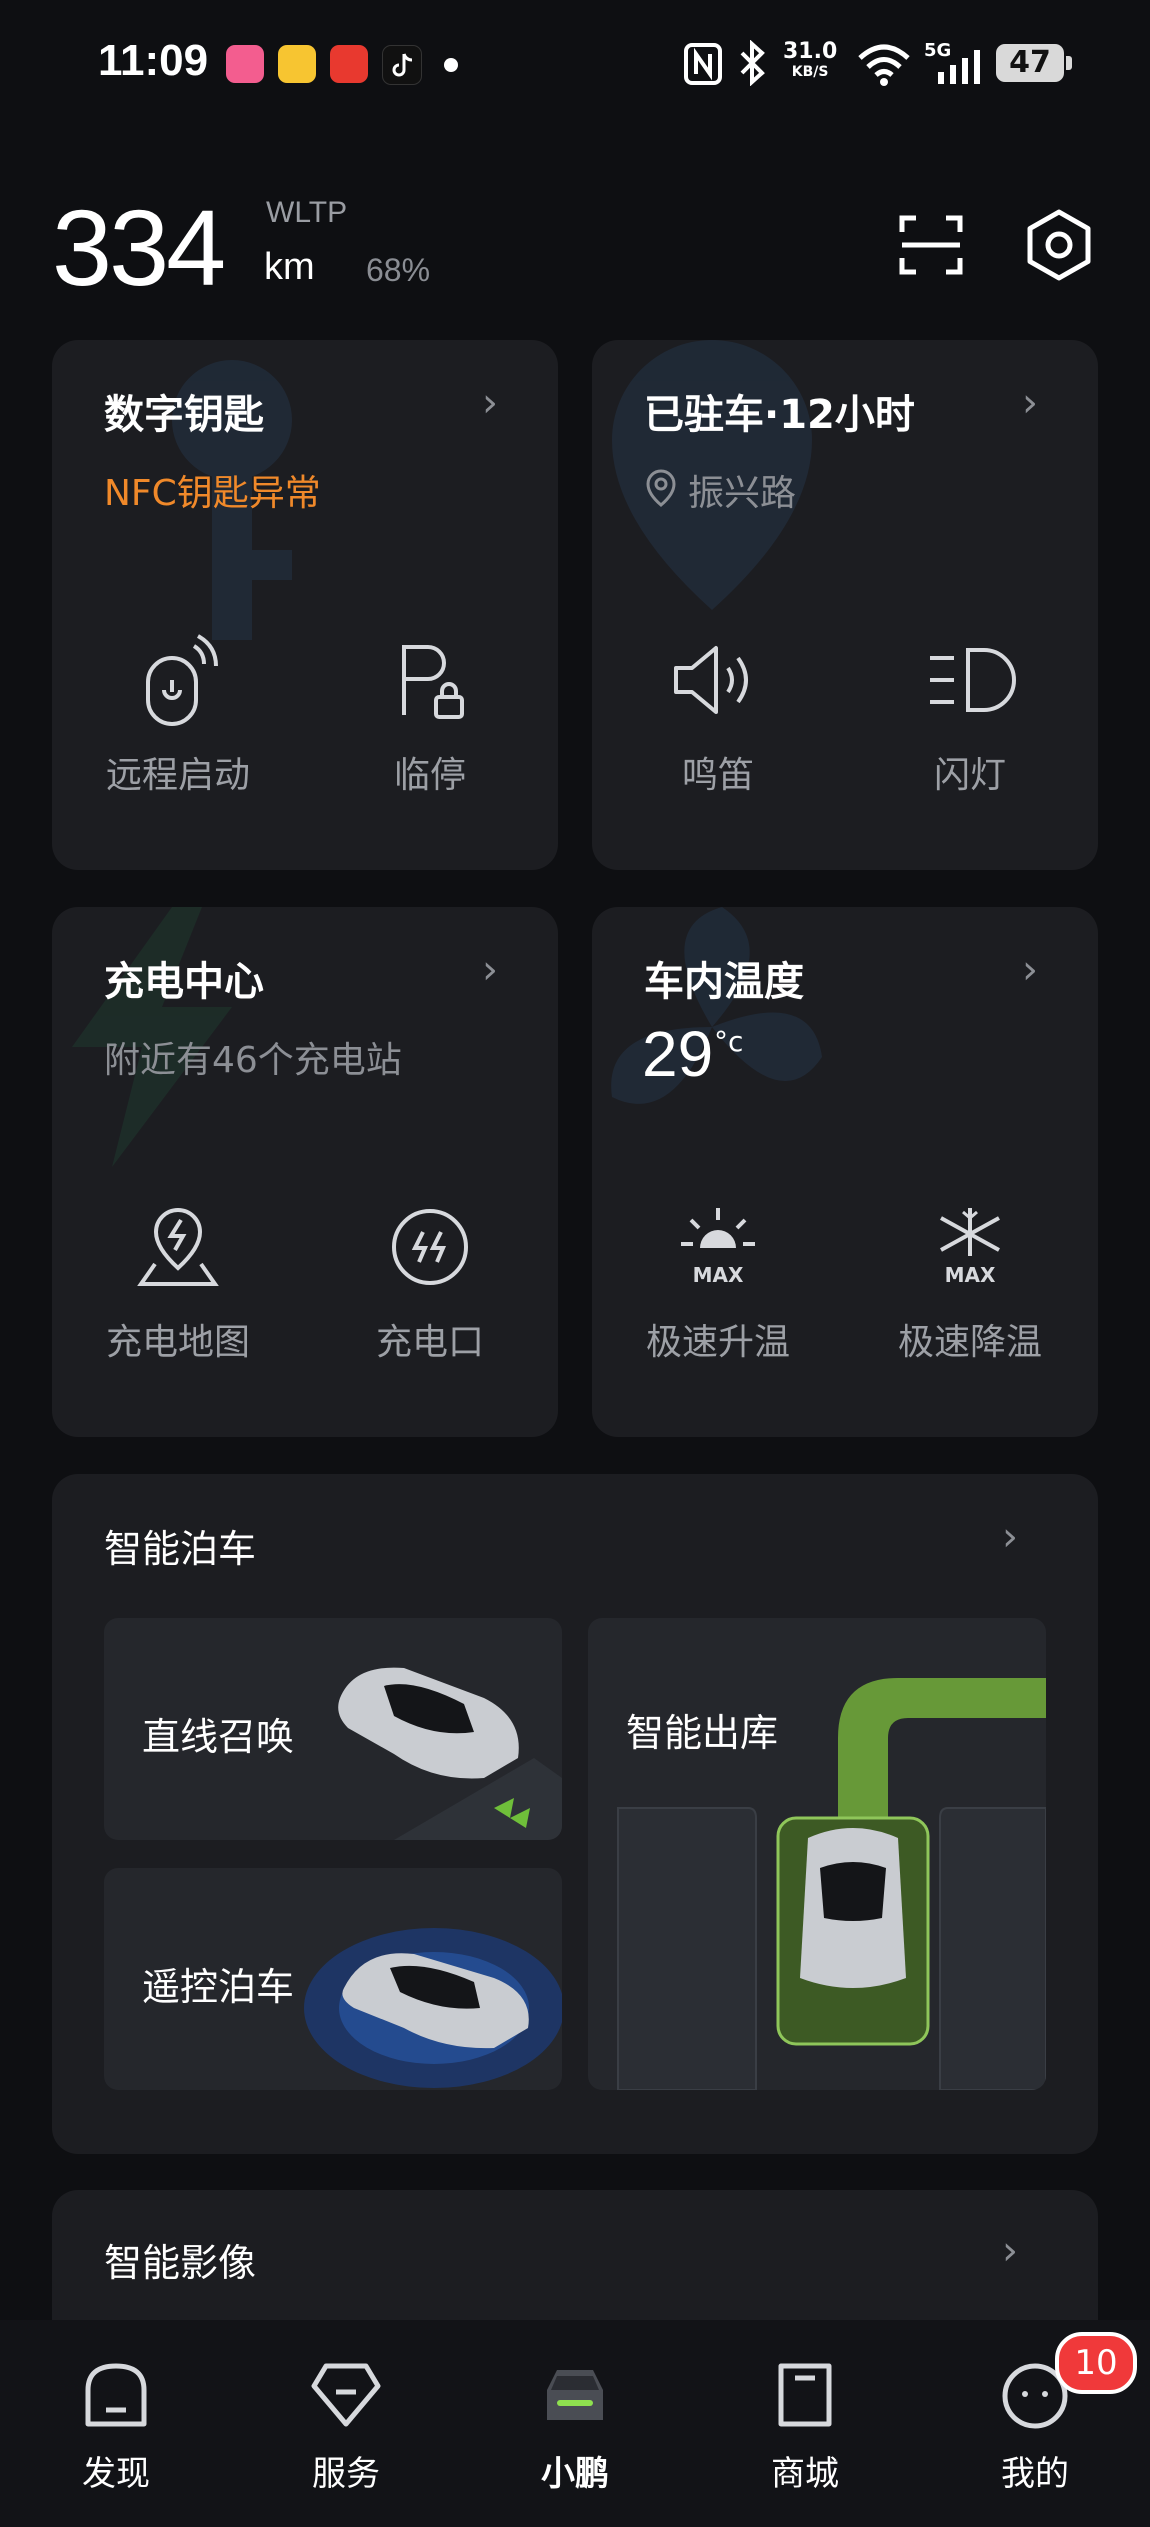  What do you see at coordinates (805, 2395) in the screenshot?
I see `shopping-bag-icon` at bounding box center [805, 2395].